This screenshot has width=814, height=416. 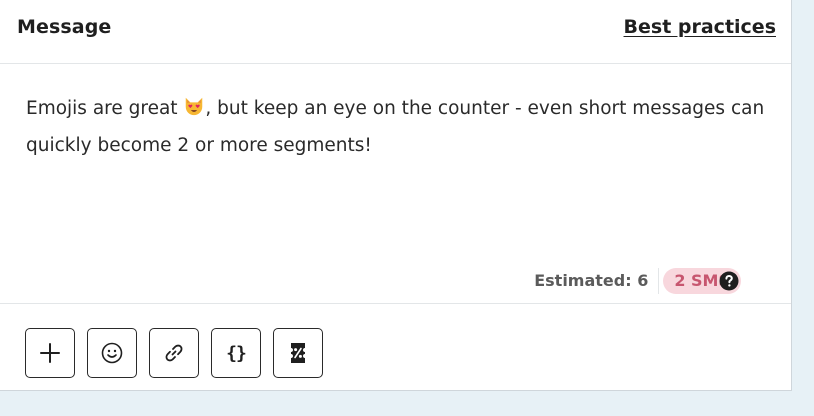 I want to click on coupon-icon, so click(x=298, y=353).